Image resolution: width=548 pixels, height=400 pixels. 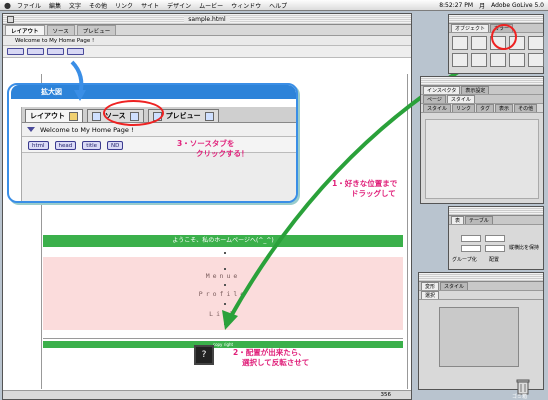 What do you see at coordinates (223, 276) in the screenshot?
I see `menu-heading: Menue` at bounding box center [223, 276].